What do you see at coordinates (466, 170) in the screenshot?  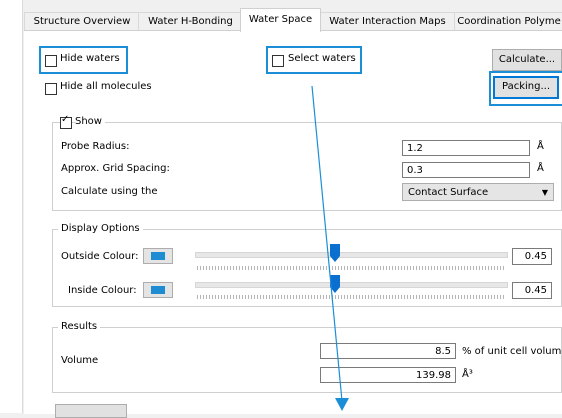 I see `grid-spacing-input: 0.3` at bounding box center [466, 170].